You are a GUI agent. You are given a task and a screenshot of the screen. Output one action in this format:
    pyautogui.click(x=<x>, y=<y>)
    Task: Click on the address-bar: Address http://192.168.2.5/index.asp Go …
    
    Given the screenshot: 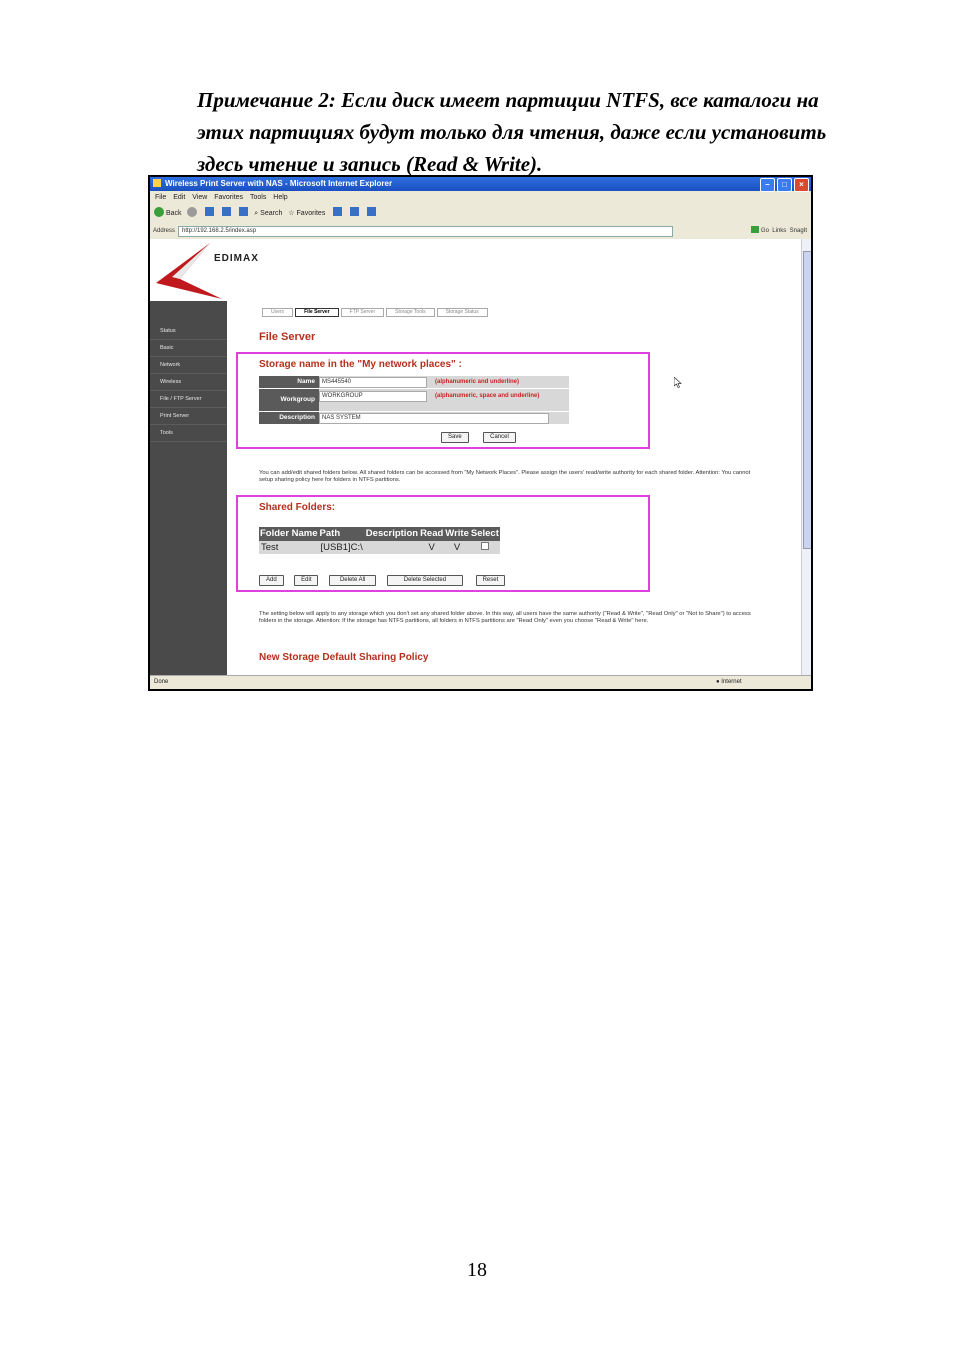 What is the action you would take?
    pyautogui.click(x=480, y=231)
    